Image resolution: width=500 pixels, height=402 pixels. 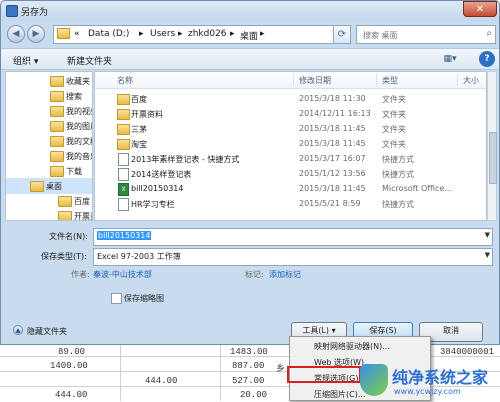 What do you see at coordinates (493, 158) in the screenshot?
I see `scrollbar-thumb` at bounding box center [493, 158].